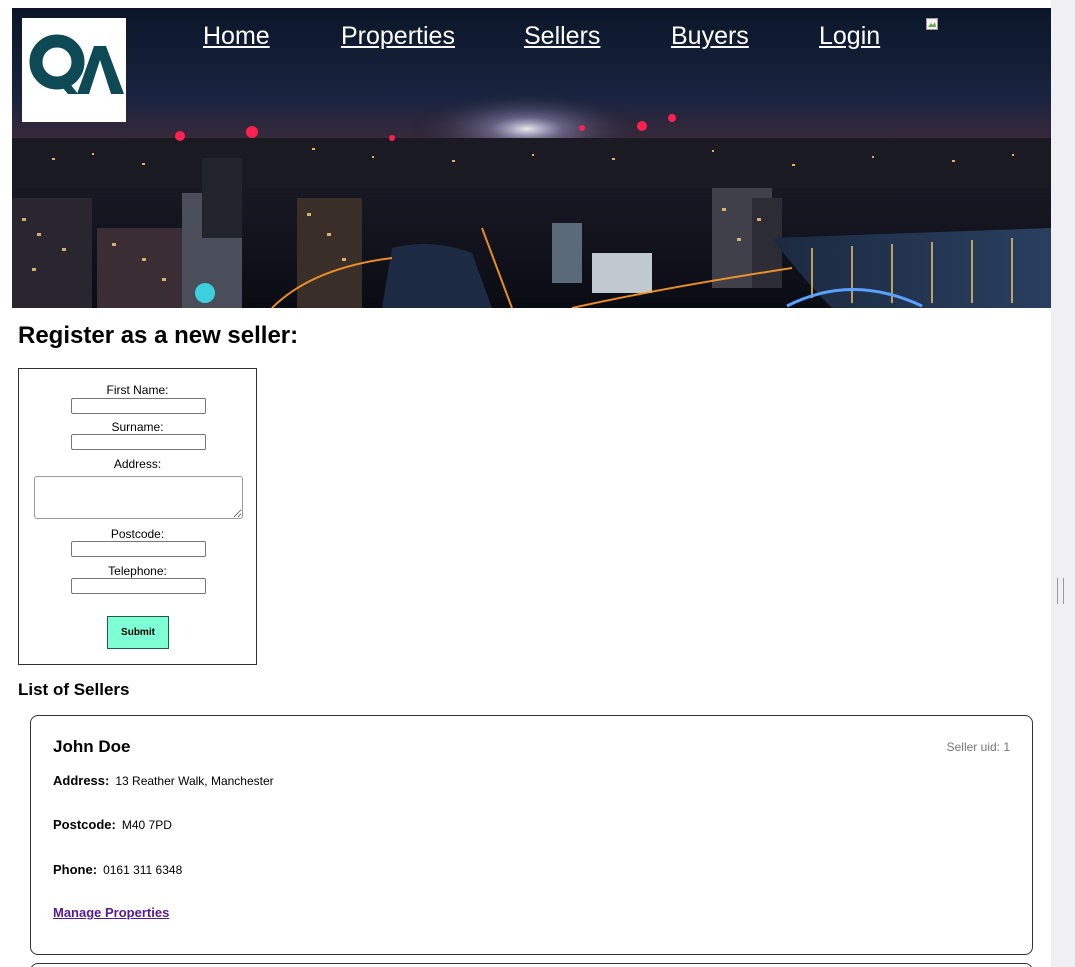 This screenshot has height=967, width=1075. I want to click on submit-button: Submit, so click(138, 632).